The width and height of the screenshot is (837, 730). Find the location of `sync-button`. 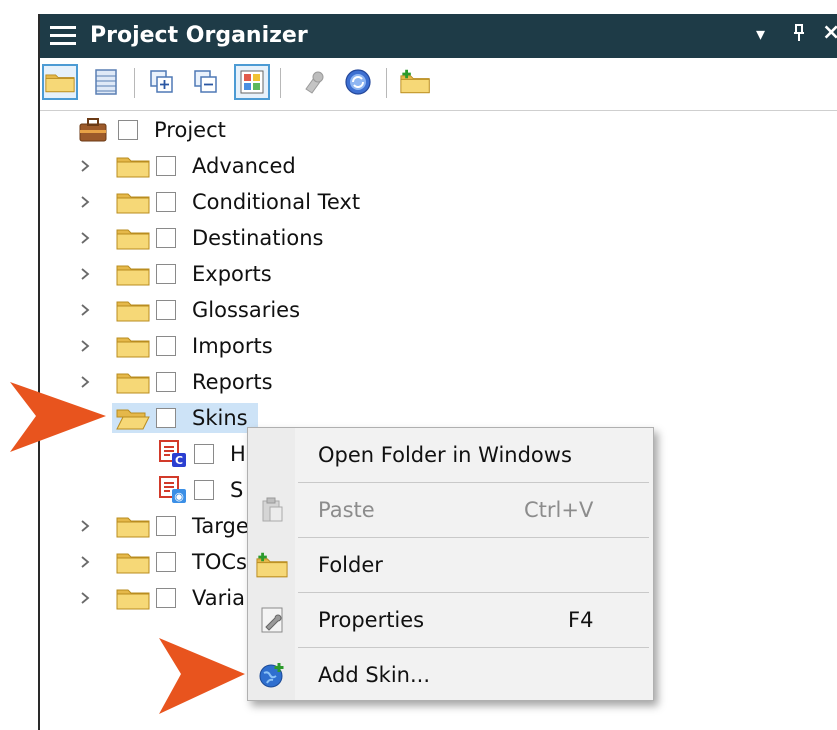

sync-button is located at coordinates (358, 82).